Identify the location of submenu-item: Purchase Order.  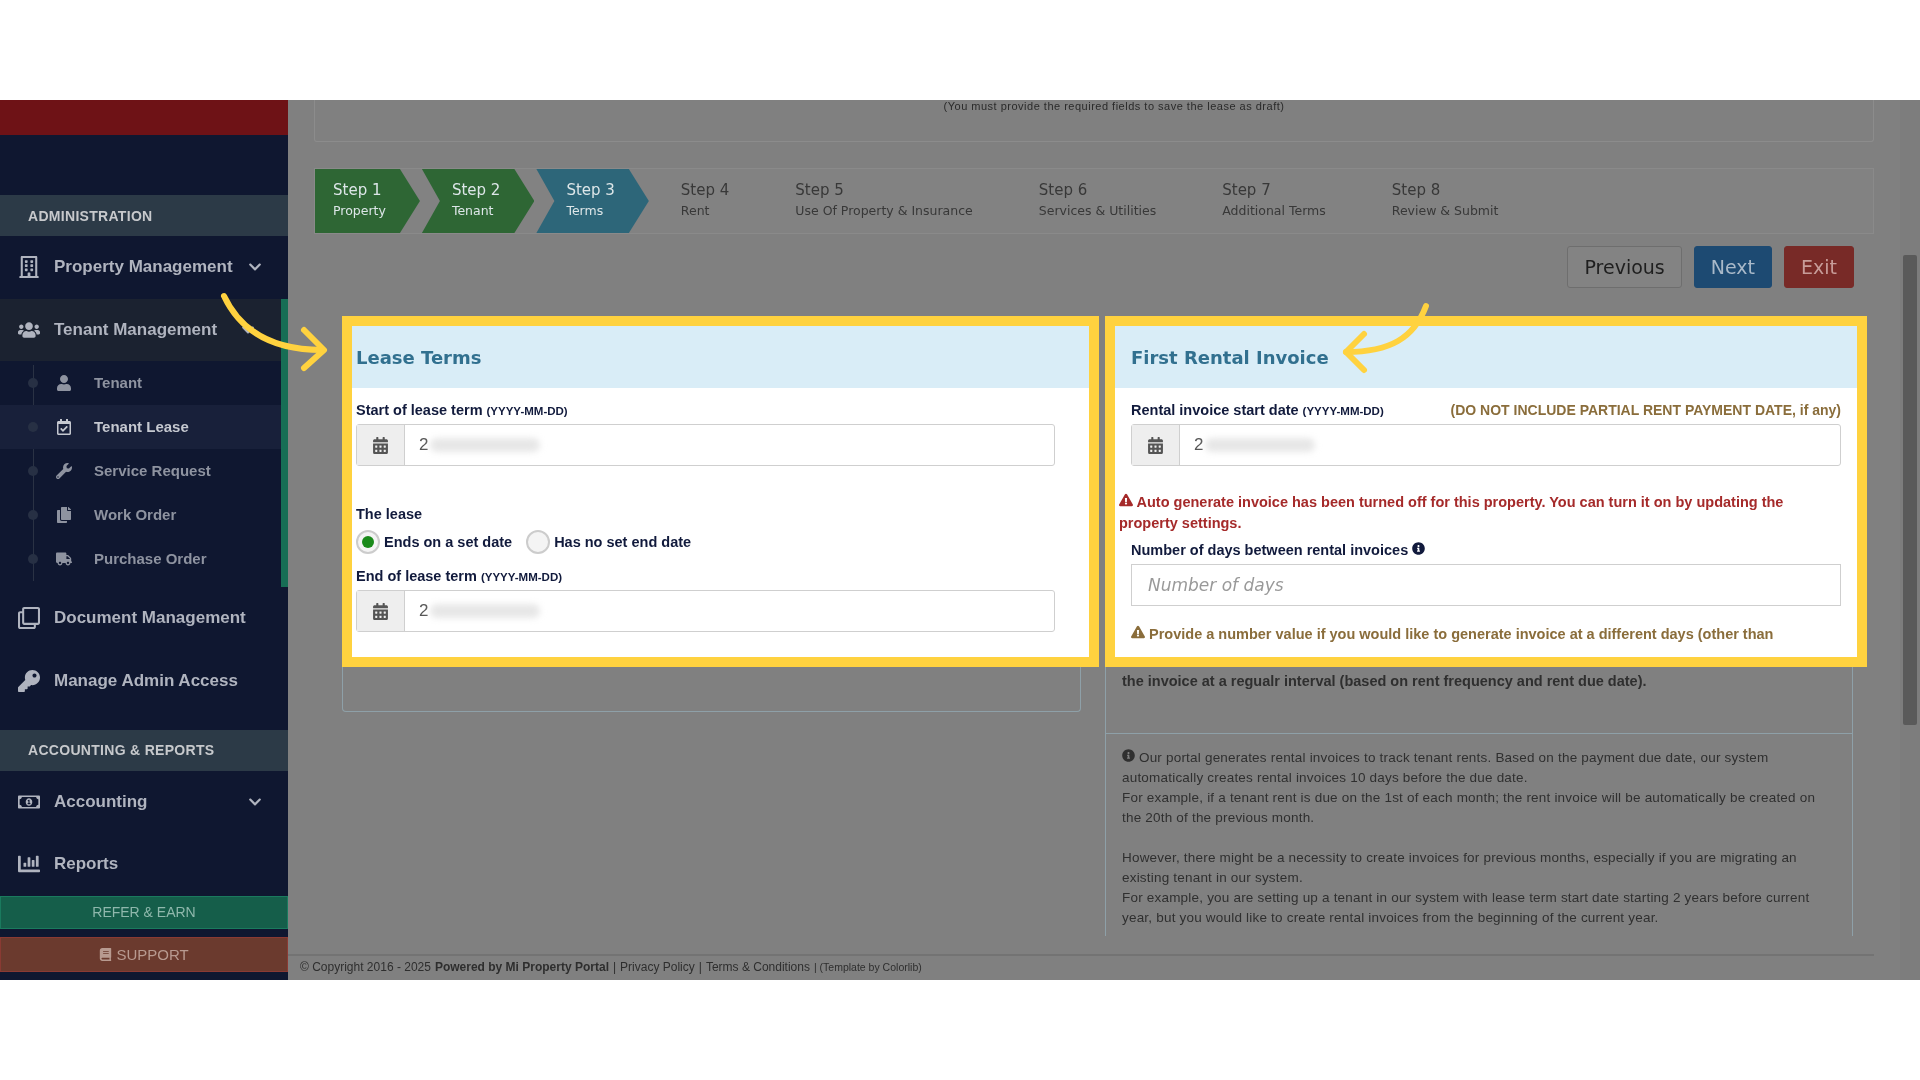
(140, 558).